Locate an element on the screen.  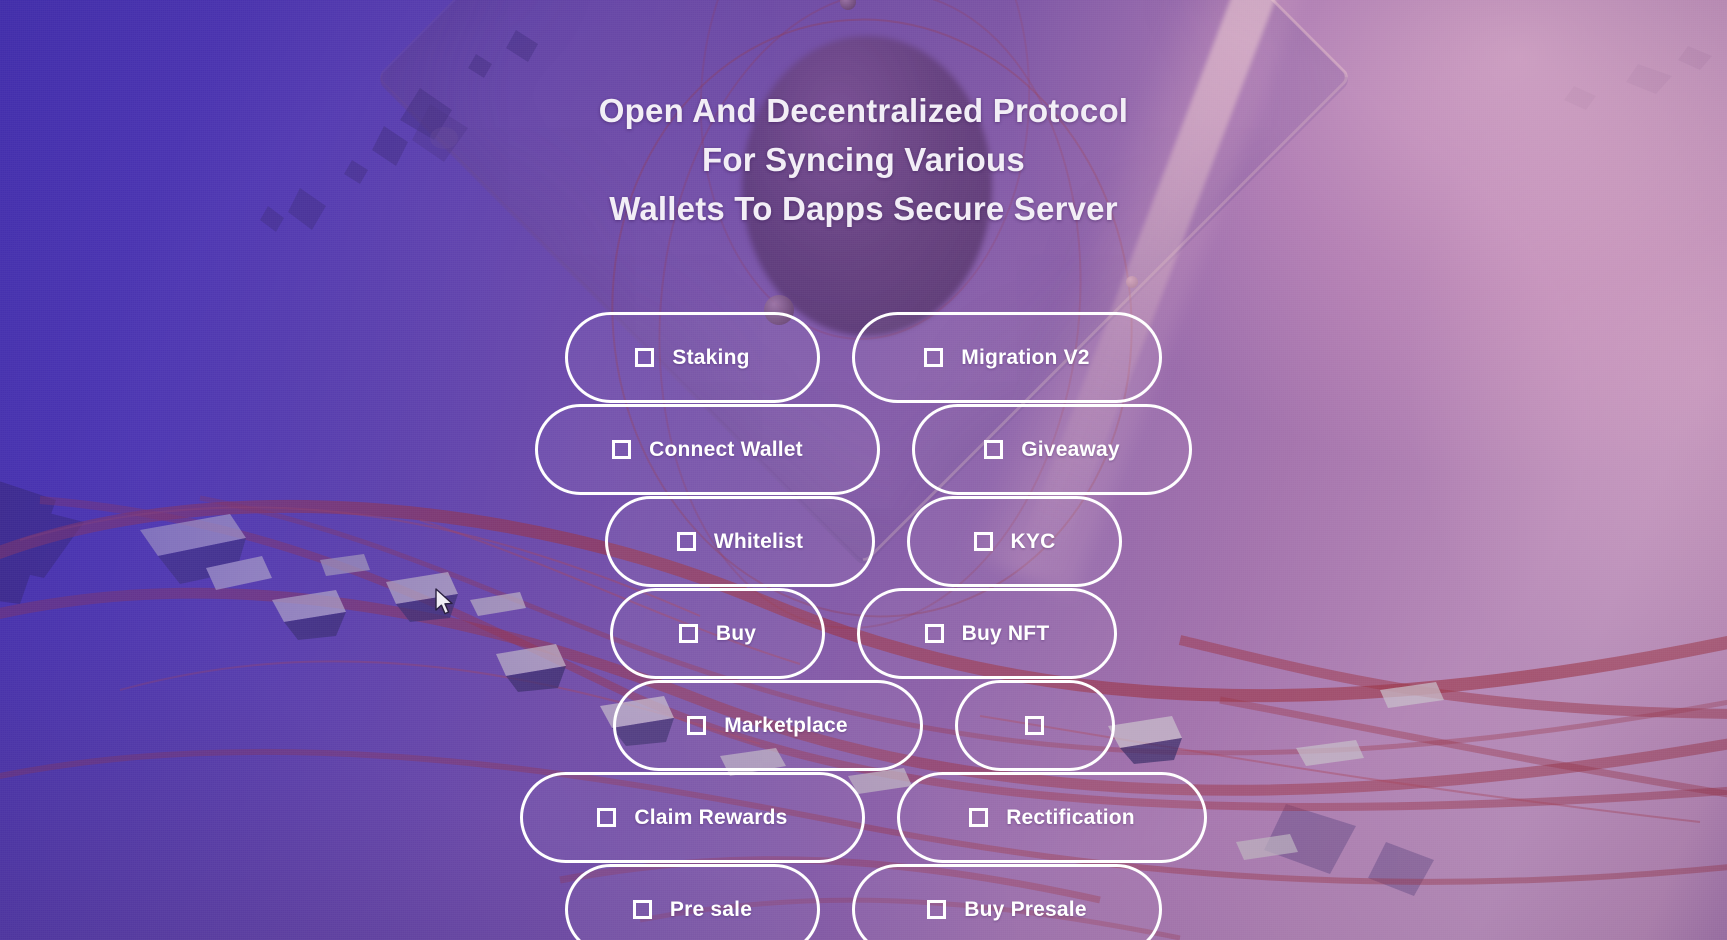
action-pill-staking: Staking is located at coordinates (692, 357).